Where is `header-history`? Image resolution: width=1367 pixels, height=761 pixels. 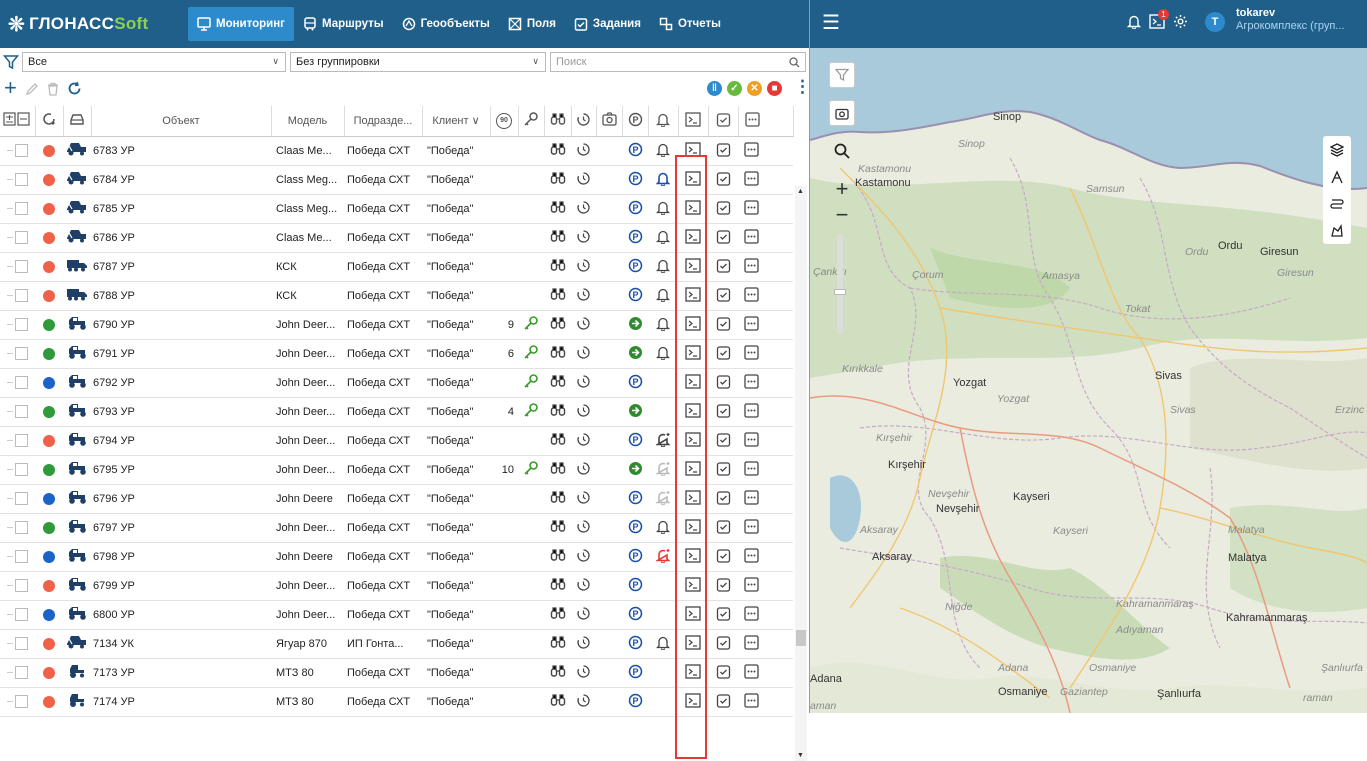 header-history is located at coordinates (584, 121).